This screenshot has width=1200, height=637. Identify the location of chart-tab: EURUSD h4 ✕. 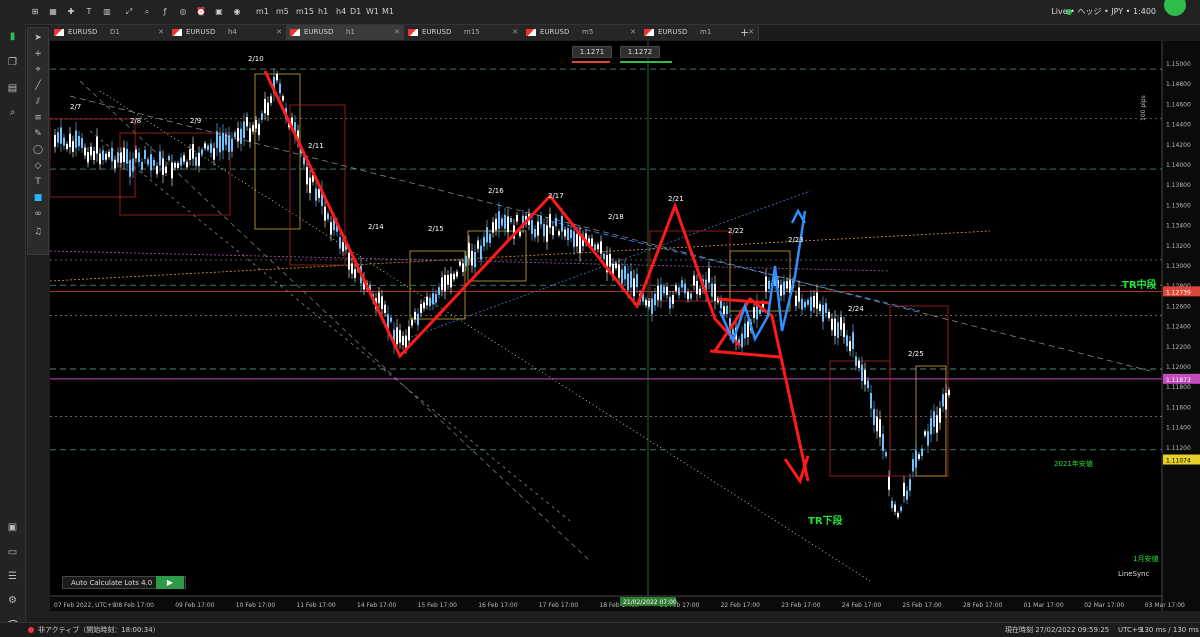
(227, 32).